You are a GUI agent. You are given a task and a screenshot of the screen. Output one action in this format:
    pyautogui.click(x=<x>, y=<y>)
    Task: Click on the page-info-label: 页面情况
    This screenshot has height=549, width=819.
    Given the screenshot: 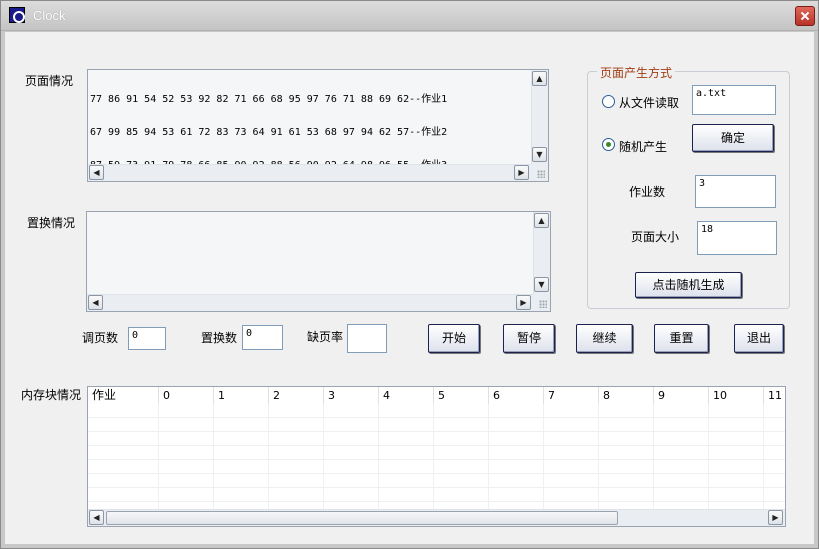 What is the action you would take?
    pyautogui.click(x=49, y=81)
    